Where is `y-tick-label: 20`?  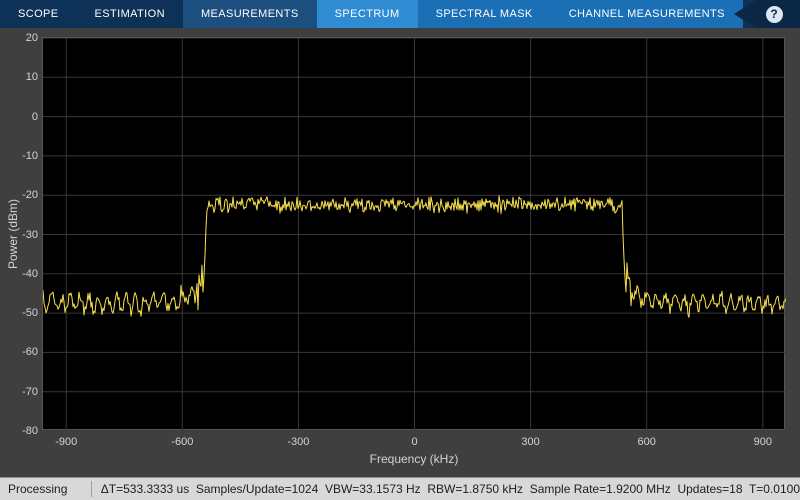 y-tick-label: 20 is located at coordinates (31, 38).